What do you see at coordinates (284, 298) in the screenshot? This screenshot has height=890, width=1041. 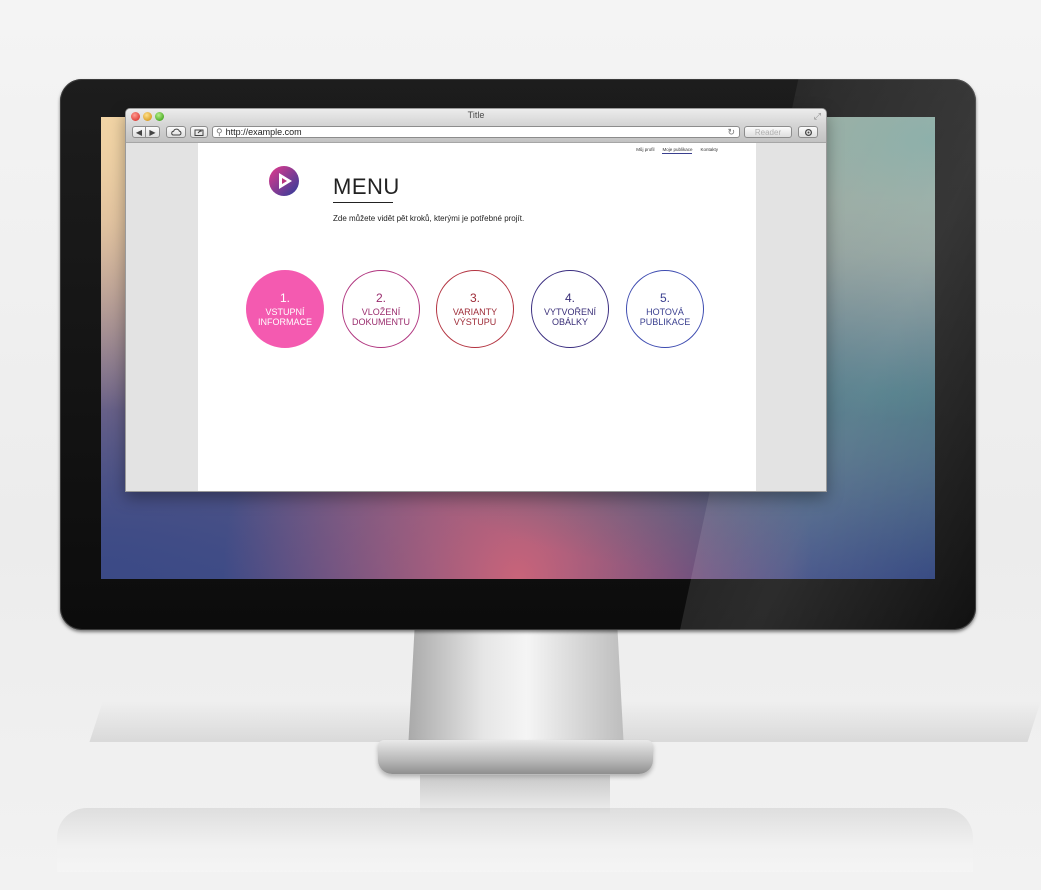 I see `step-number: 1.` at bounding box center [284, 298].